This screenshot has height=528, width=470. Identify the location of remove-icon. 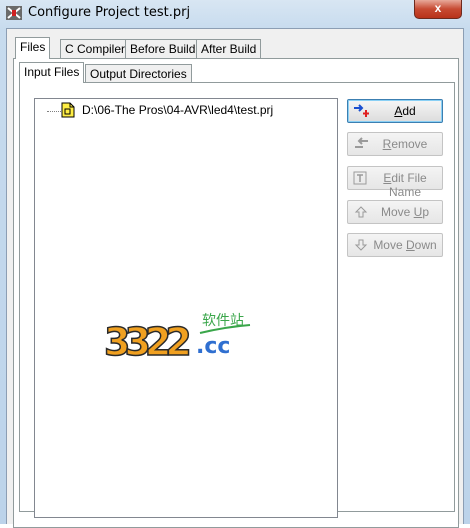
(361, 142).